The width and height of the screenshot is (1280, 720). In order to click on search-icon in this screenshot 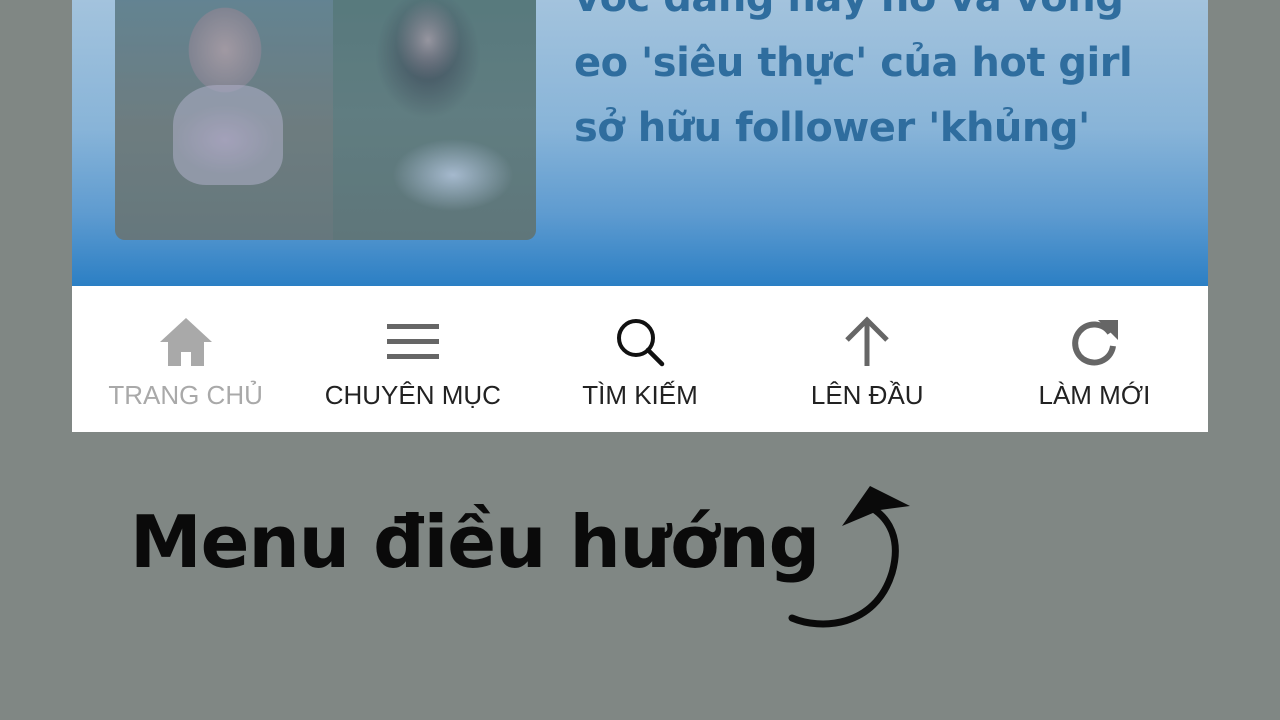, I will do `click(640, 342)`.